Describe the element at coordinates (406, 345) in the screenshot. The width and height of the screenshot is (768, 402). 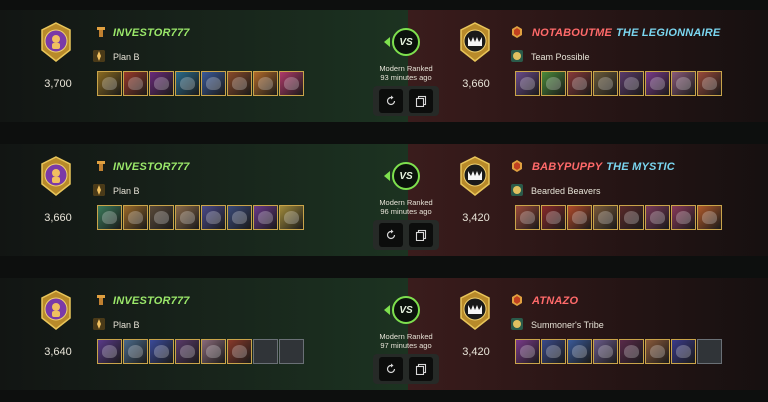
I see `battle-time: 97 minutes ago` at that location.